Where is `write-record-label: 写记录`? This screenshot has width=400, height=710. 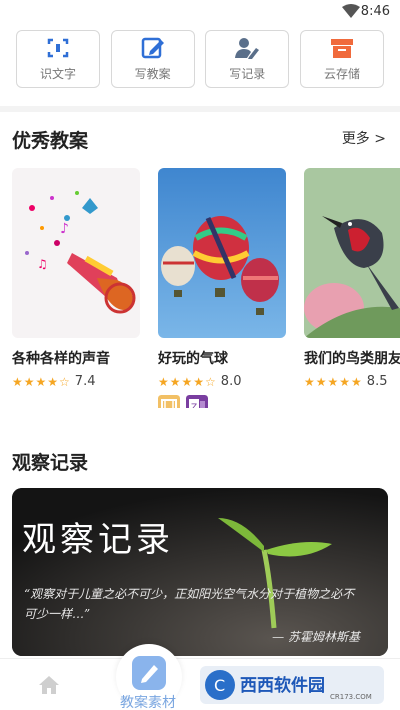
write-record-label: 写记录 is located at coordinates (247, 74).